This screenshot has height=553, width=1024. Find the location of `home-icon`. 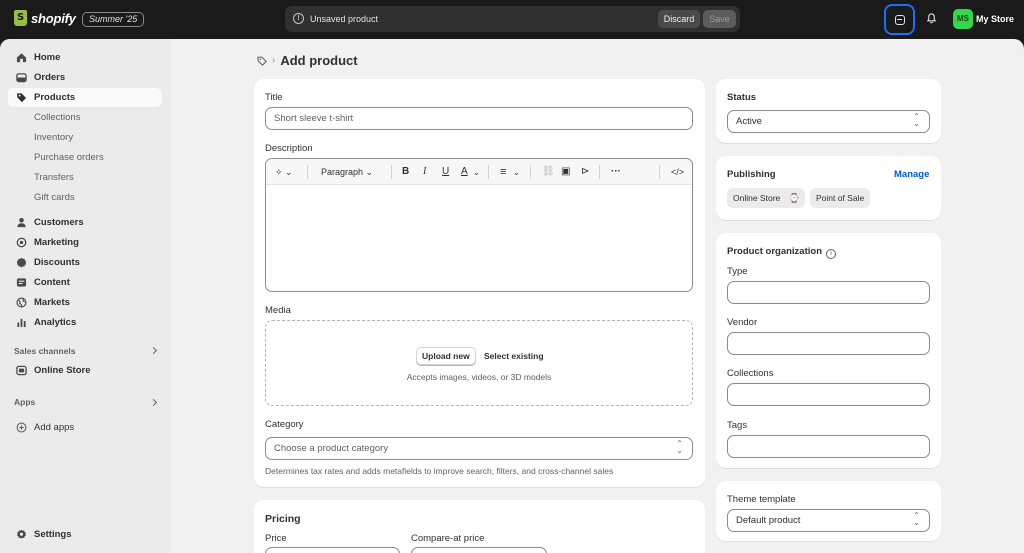

home-icon is located at coordinates (21, 58).